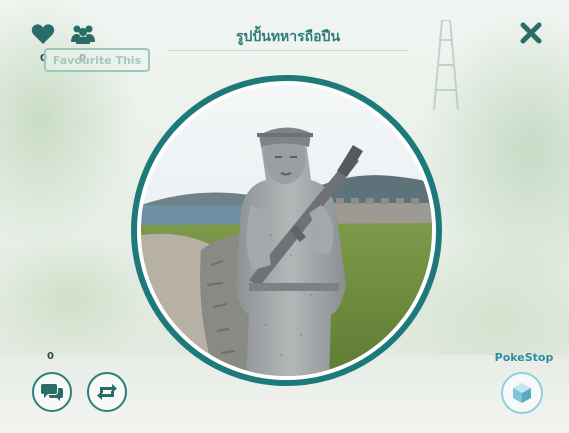 This screenshot has height=433, width=569. What do you see at coordinates (288, 50) in the screenshot?
I see `title-divider` at bounding box center [288, 50].